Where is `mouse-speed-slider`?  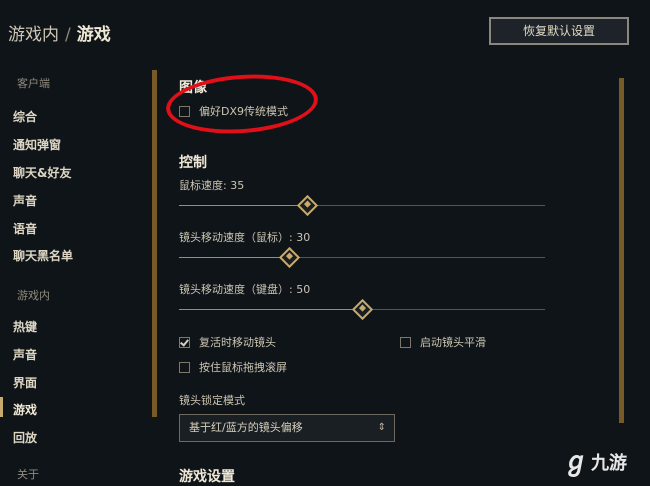 mouse-speed-slider is located at coordinates (362, 205).